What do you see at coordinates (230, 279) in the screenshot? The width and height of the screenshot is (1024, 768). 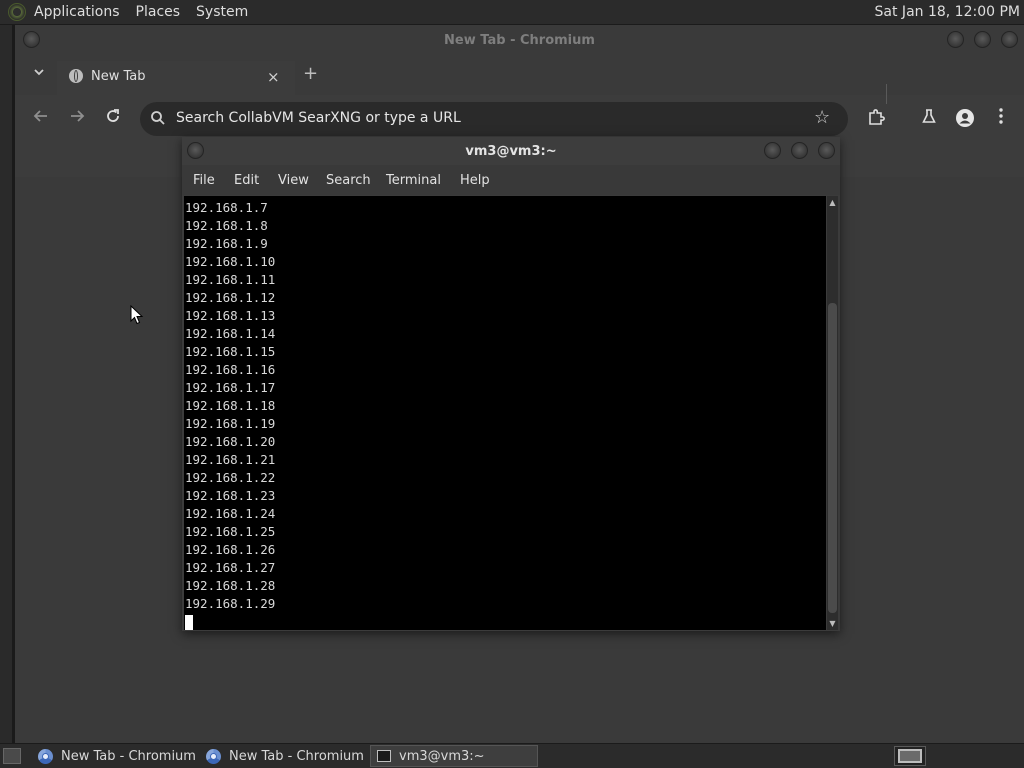 I see `terminal-line: 192.168.1.11` at bounding box center [230, 279].